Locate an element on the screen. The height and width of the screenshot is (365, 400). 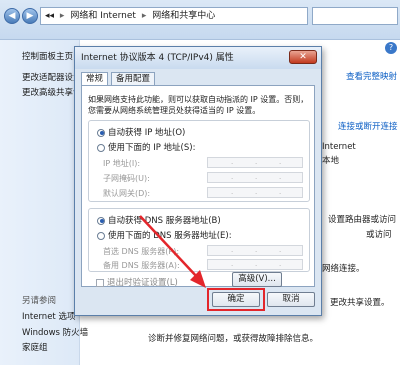
view-full-map-link: 查看完整映射 is located at coordinates (371, 76).